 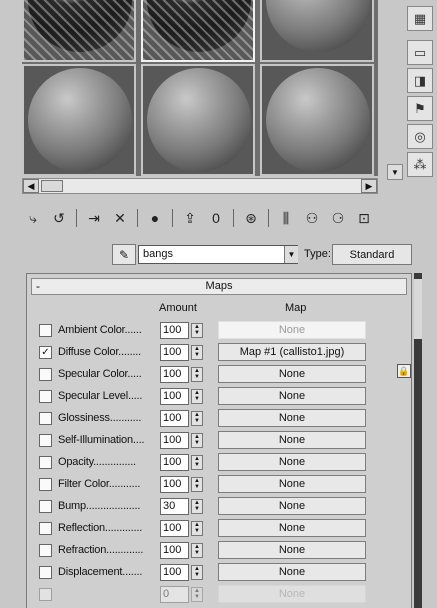 I want to click on reset-map-icon: ✕, so click(x=120, y=218).